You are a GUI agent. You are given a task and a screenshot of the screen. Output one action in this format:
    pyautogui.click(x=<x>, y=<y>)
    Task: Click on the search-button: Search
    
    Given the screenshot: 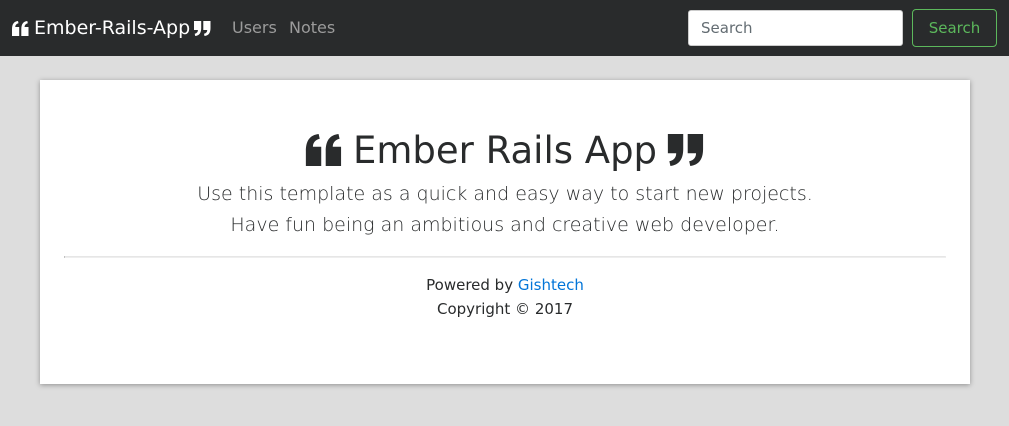 What is the action you would take?
    pyautogui.click(x=954, y=28)
    